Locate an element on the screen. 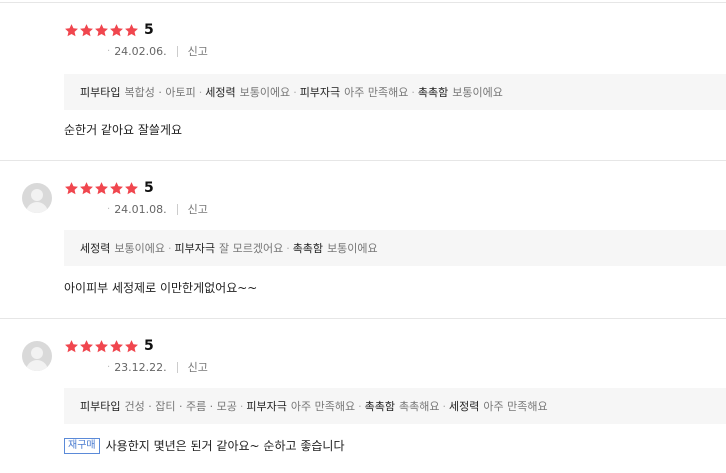 This screenshot has height=473, width=726. review-text: 아이피부 세정제로 이만한게없어요~~ is located at coordinates (160, 287).